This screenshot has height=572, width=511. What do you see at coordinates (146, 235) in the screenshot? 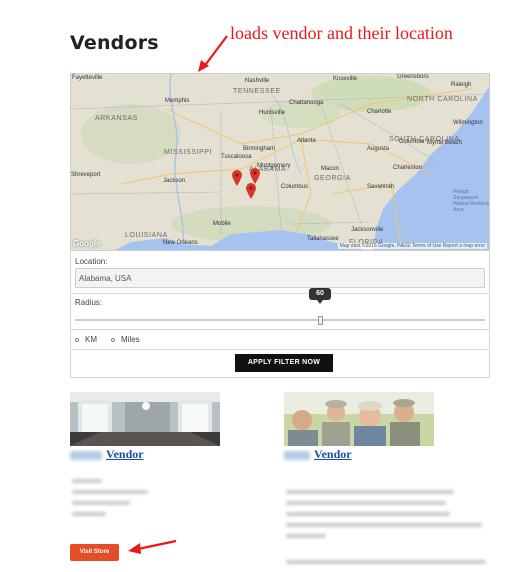
I see `map-state-label: LOUISIANA` at bounding box center [146, 235].